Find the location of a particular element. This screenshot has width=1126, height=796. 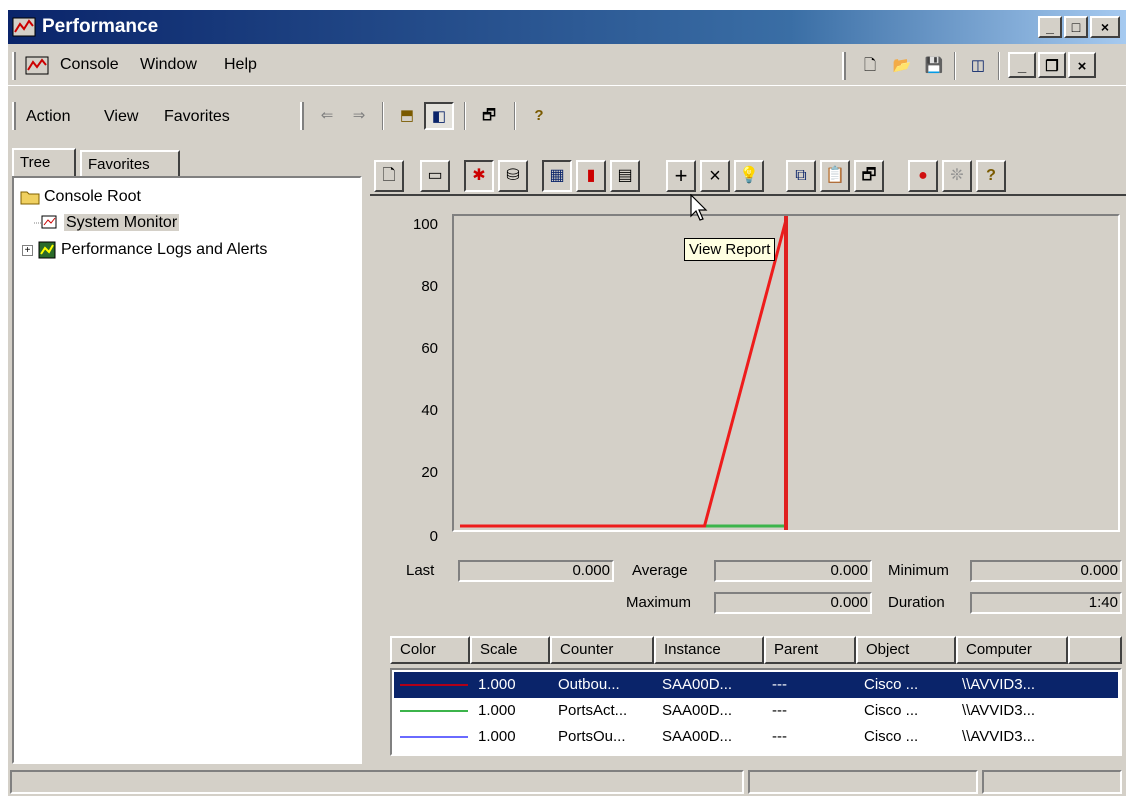

new-window-icon: ◫ is located at coordinates (978, 66).